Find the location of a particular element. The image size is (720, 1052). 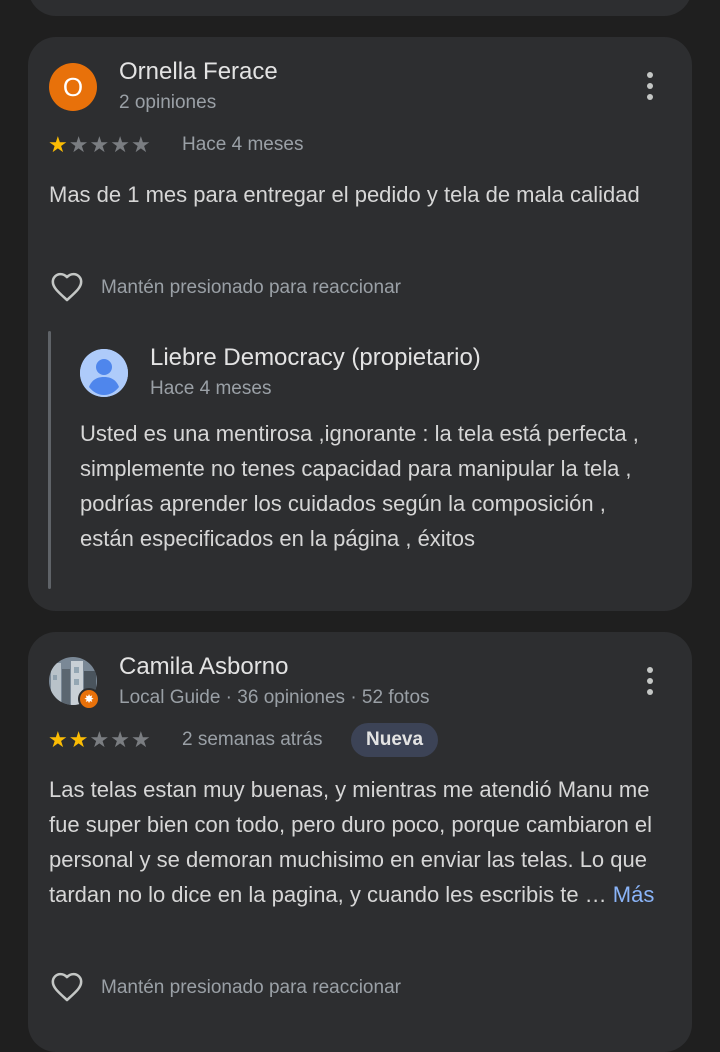

owner-name: Liebre Democracy (propietario) is located at coordinates (315, 357).